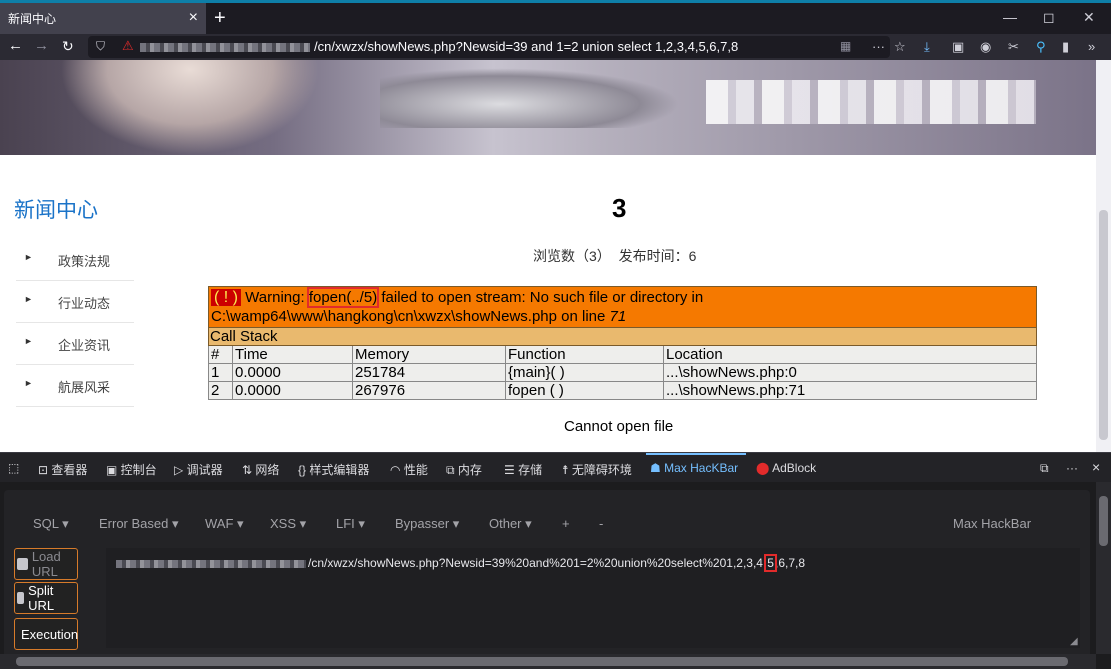 This screenshot has height=669, width=1111. What do you see at coordinates (696, 454) in the screenshot?
I see `active-tab-indicator` at bounding box center [696, 454].